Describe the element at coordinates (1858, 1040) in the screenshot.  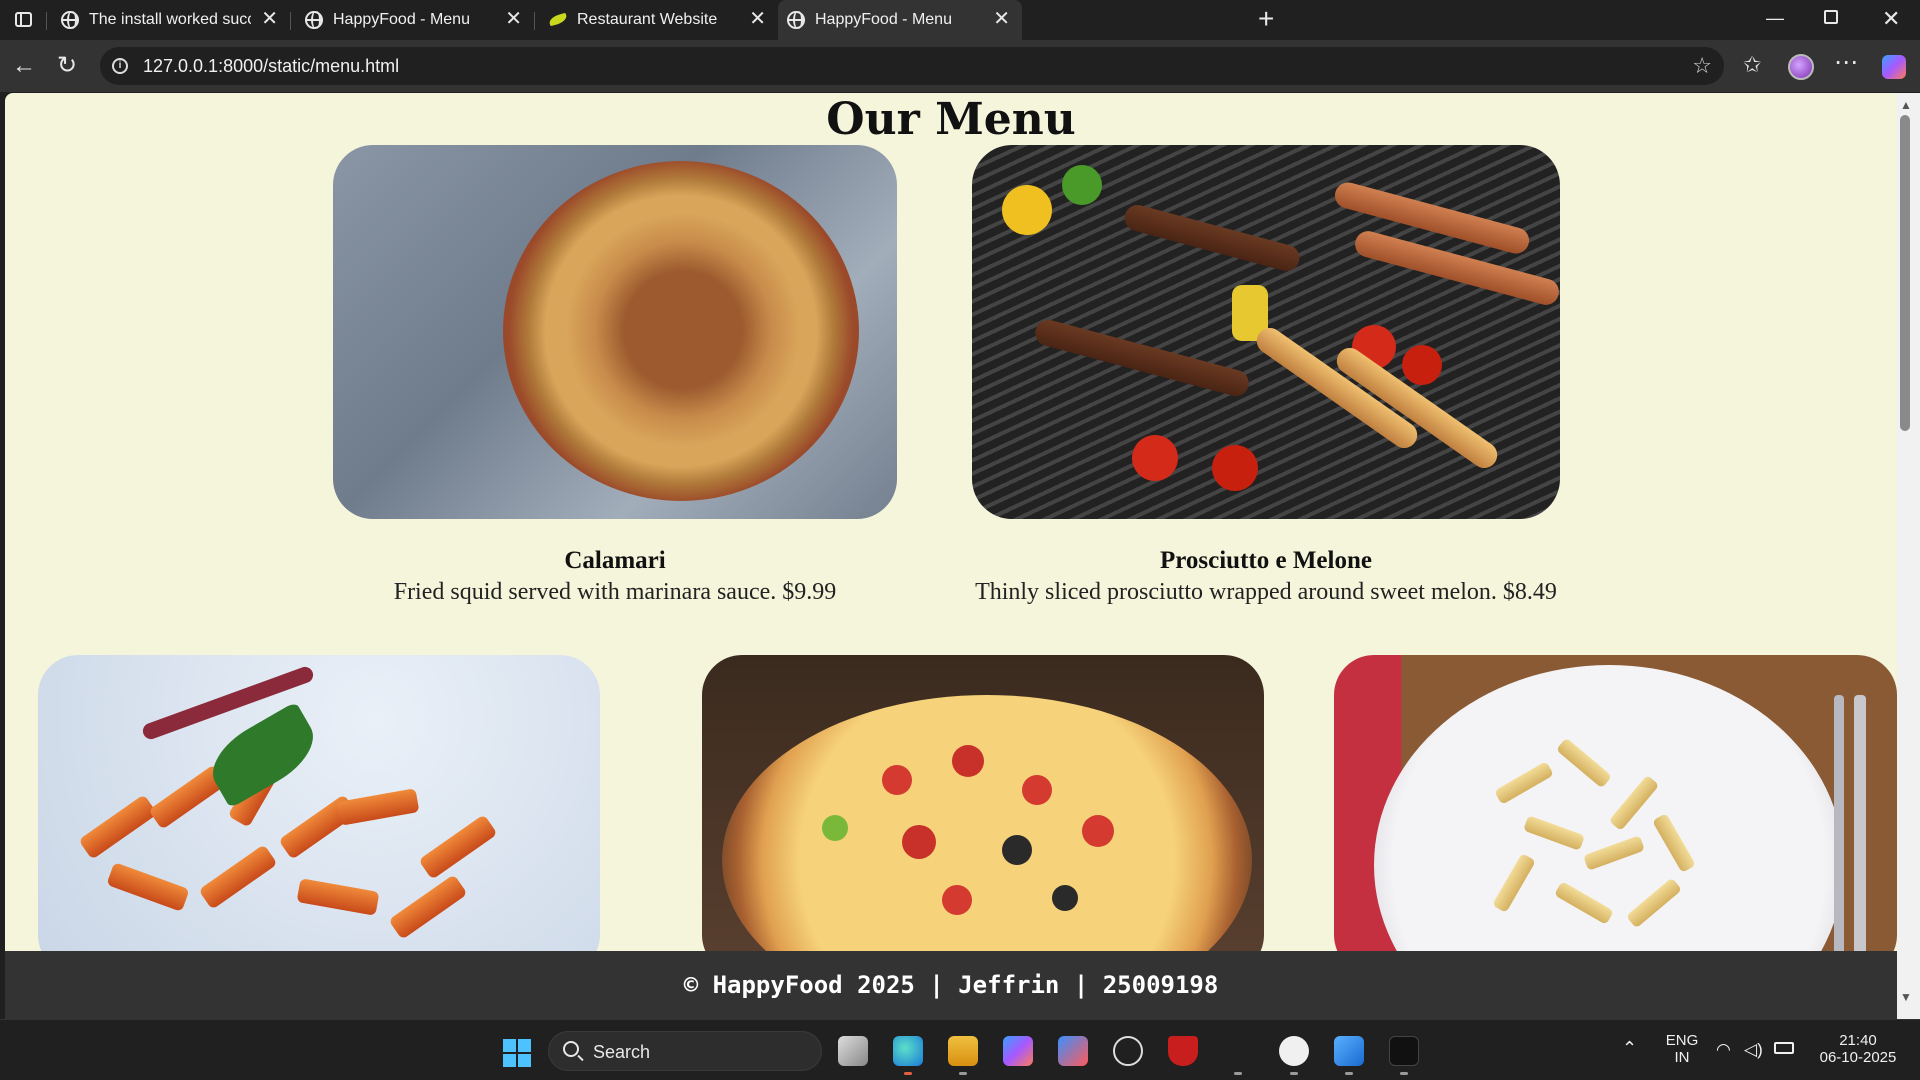
I see `clock-time: 21:40` at that location.